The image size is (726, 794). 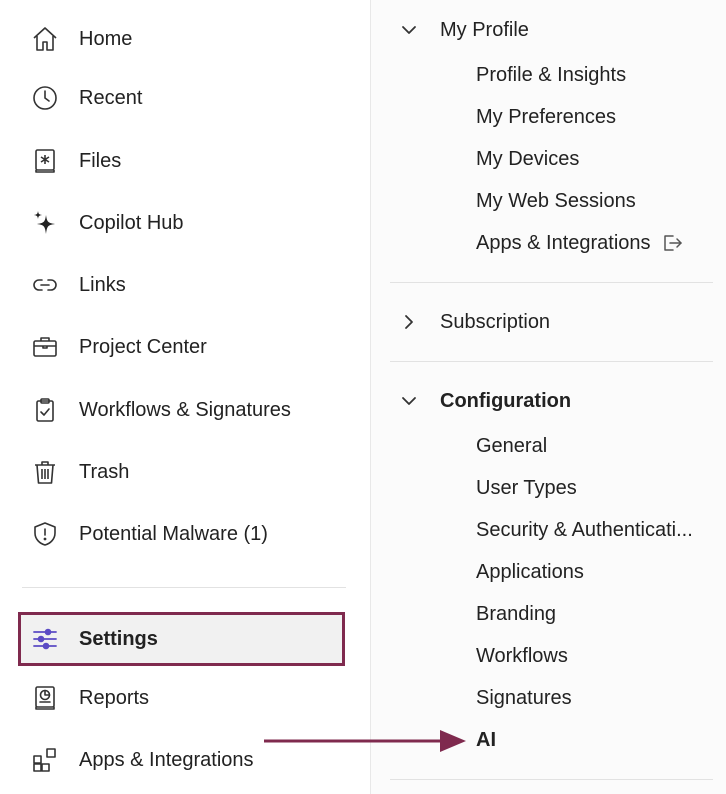 What do you see at coordinates (183, 698) in the screenshot?
I see `sidebar-item-reports: Reports` at bounding box center [183, 698].